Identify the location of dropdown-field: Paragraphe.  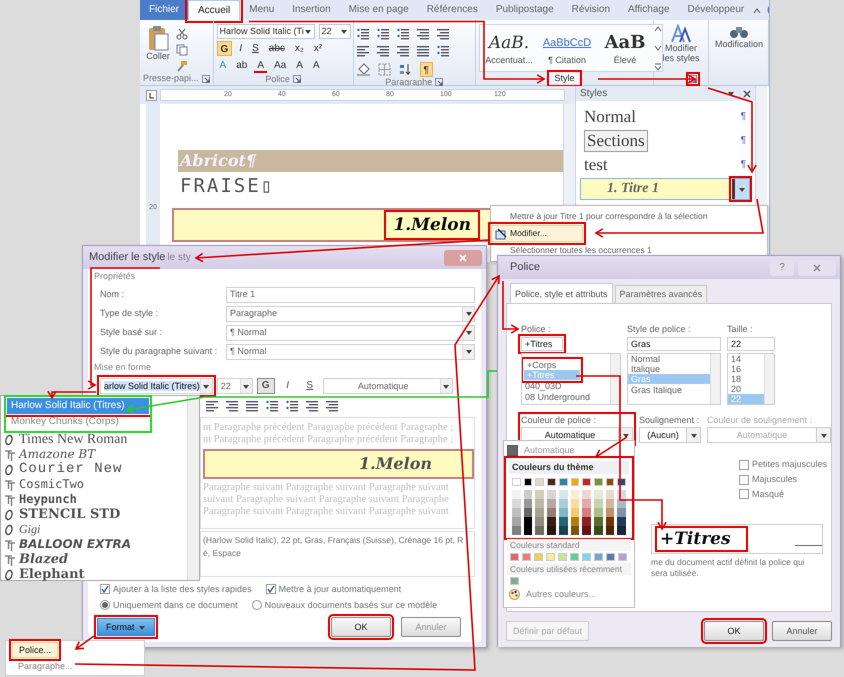
(350, 314).